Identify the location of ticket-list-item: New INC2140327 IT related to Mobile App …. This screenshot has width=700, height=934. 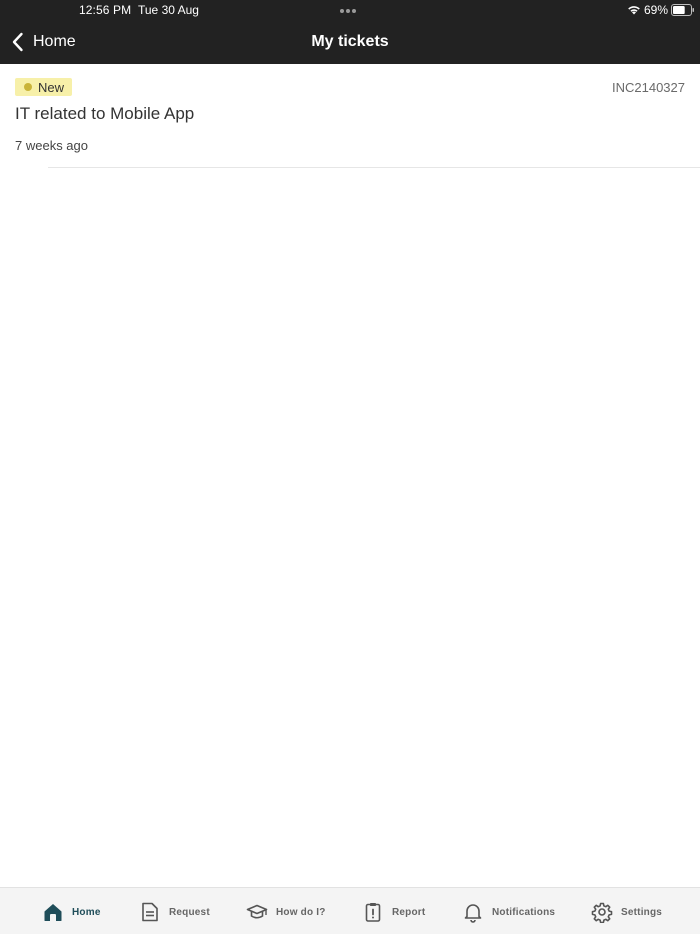
(350, 116).